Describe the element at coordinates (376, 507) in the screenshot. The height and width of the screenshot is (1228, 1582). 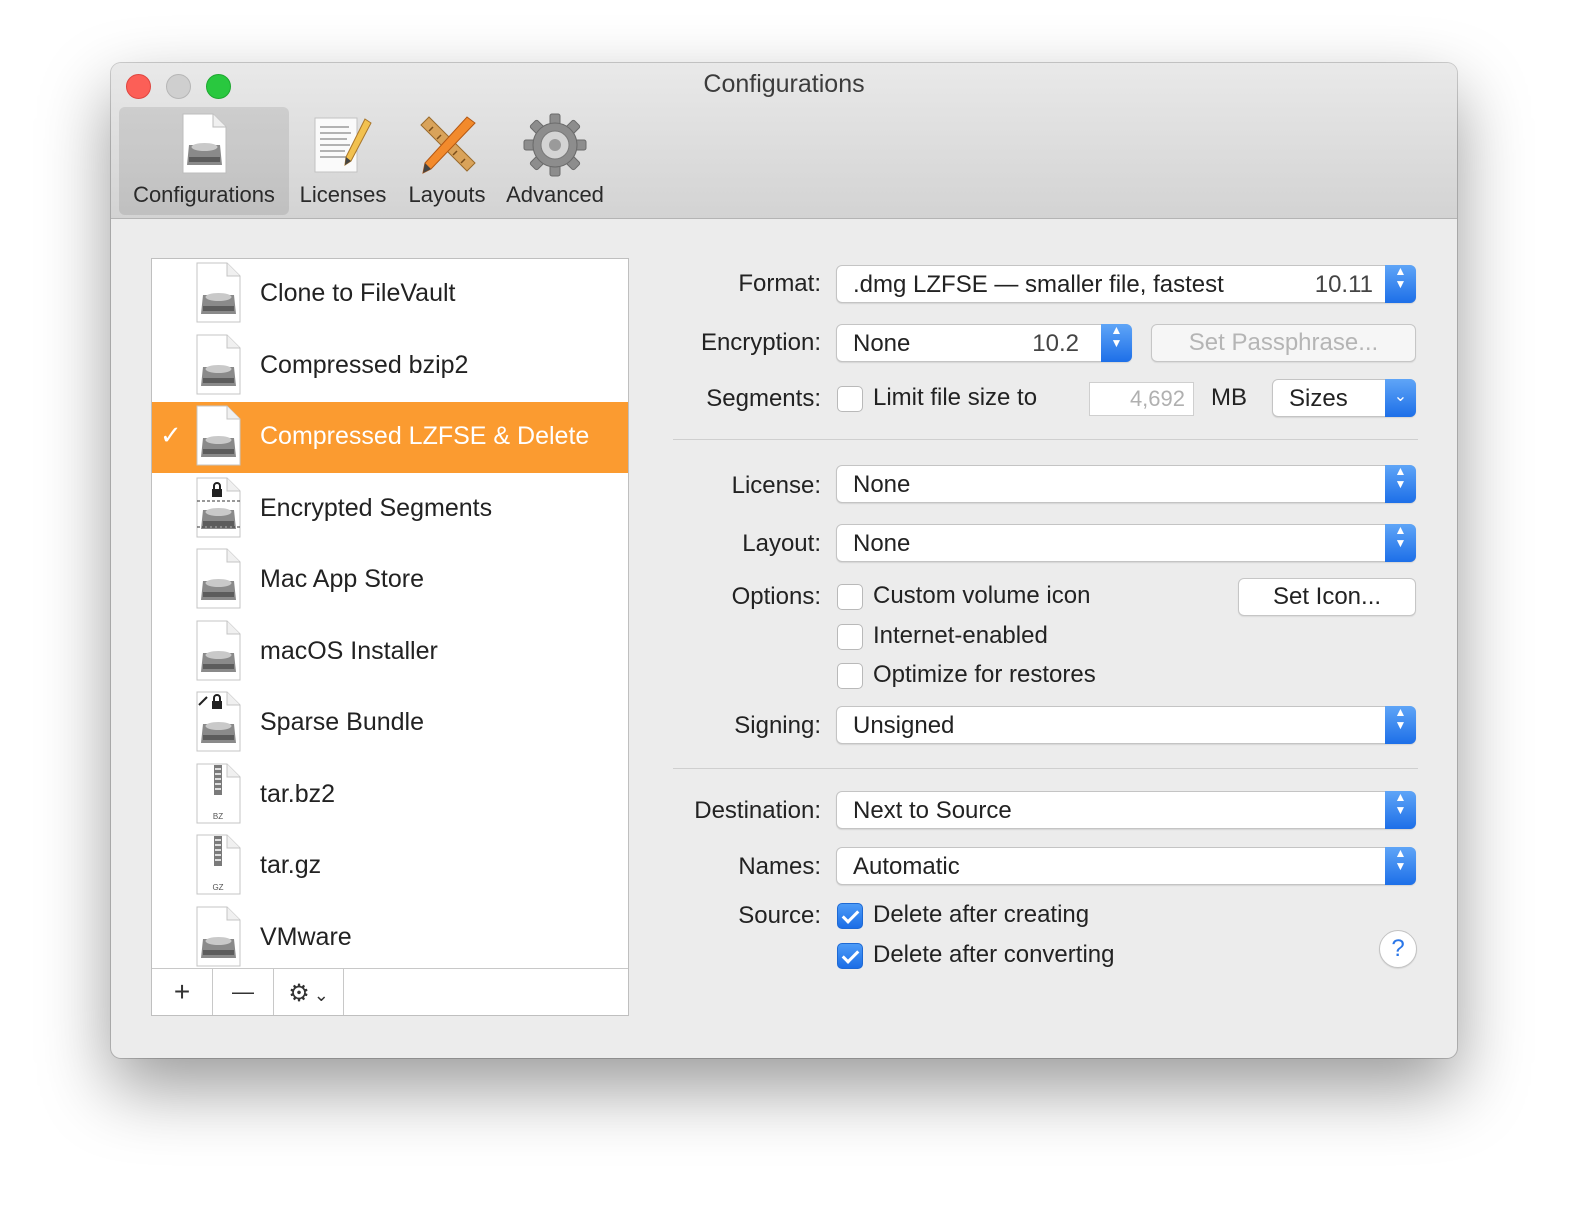
I see `list-item-label: Encrypted Segments` at that location.